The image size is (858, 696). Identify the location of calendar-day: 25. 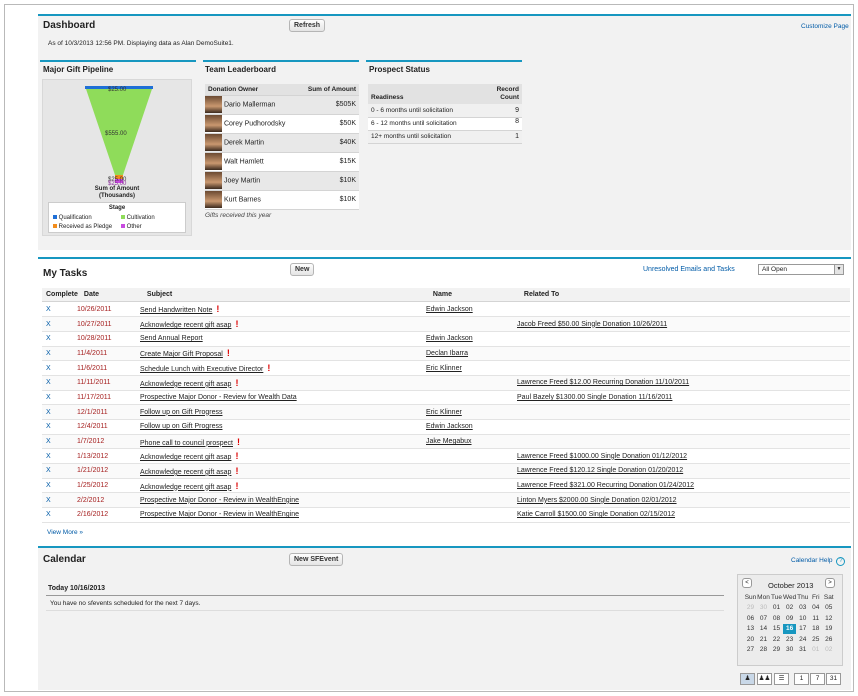
(815, 639).